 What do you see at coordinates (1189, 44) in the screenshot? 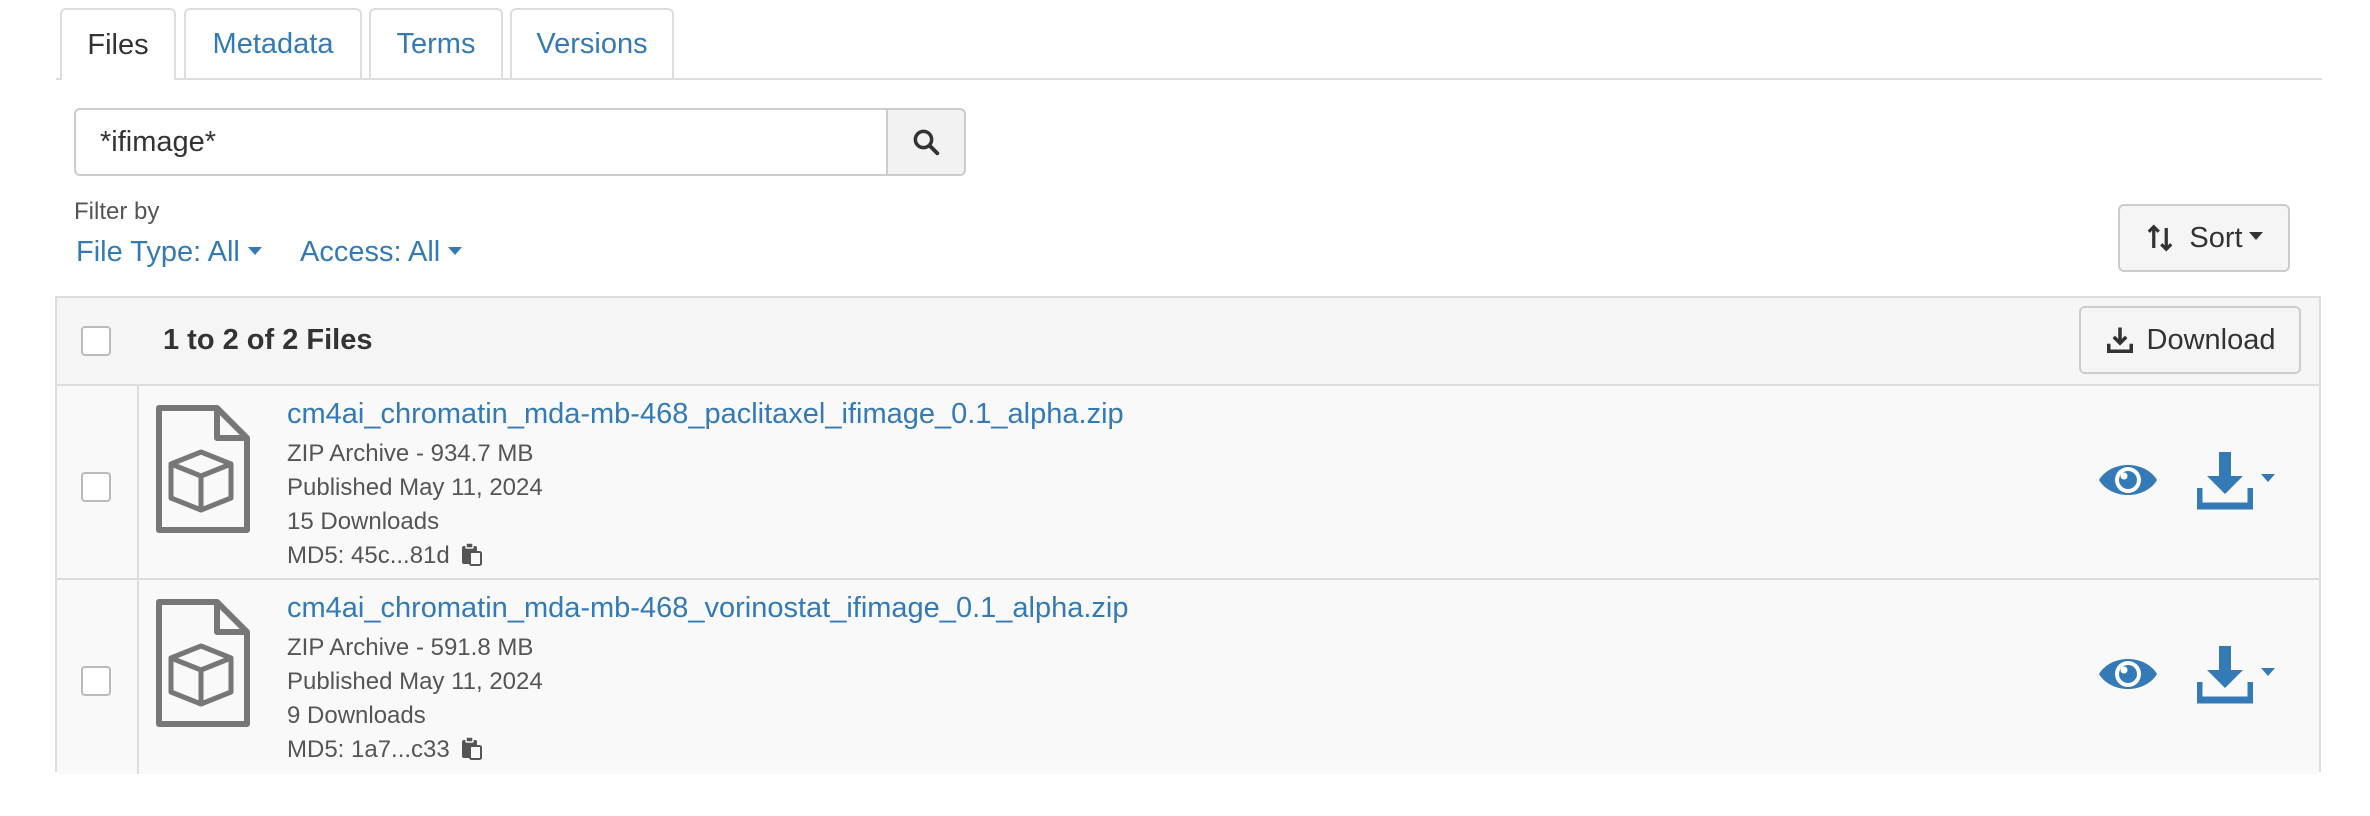
I see `tab-bar: Files Metadata Terms Versions` at bounding box center [1189, 44].